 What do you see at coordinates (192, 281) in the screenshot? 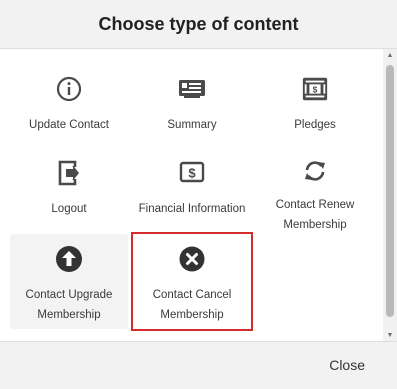
I see `tile-contact-cancel-membership: Contact Cancel Membership` at bounding box center [192, 281].